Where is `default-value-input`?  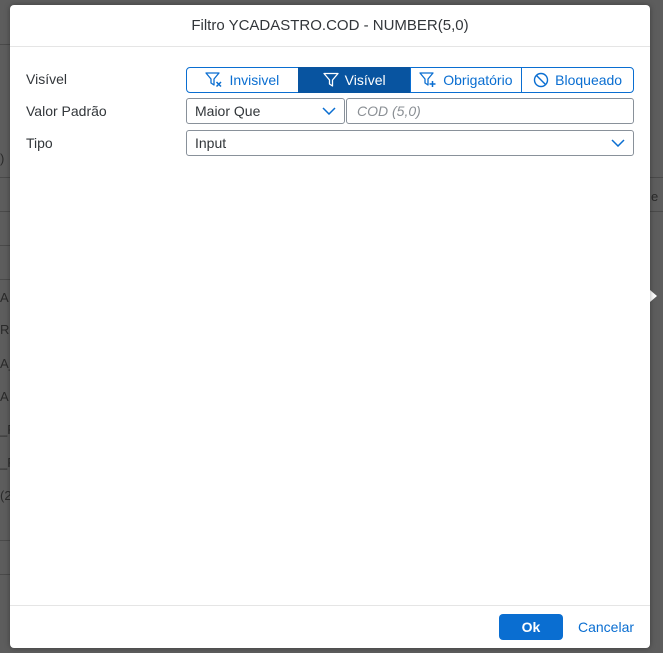
default-value-input is located at coordinates (490, 111).